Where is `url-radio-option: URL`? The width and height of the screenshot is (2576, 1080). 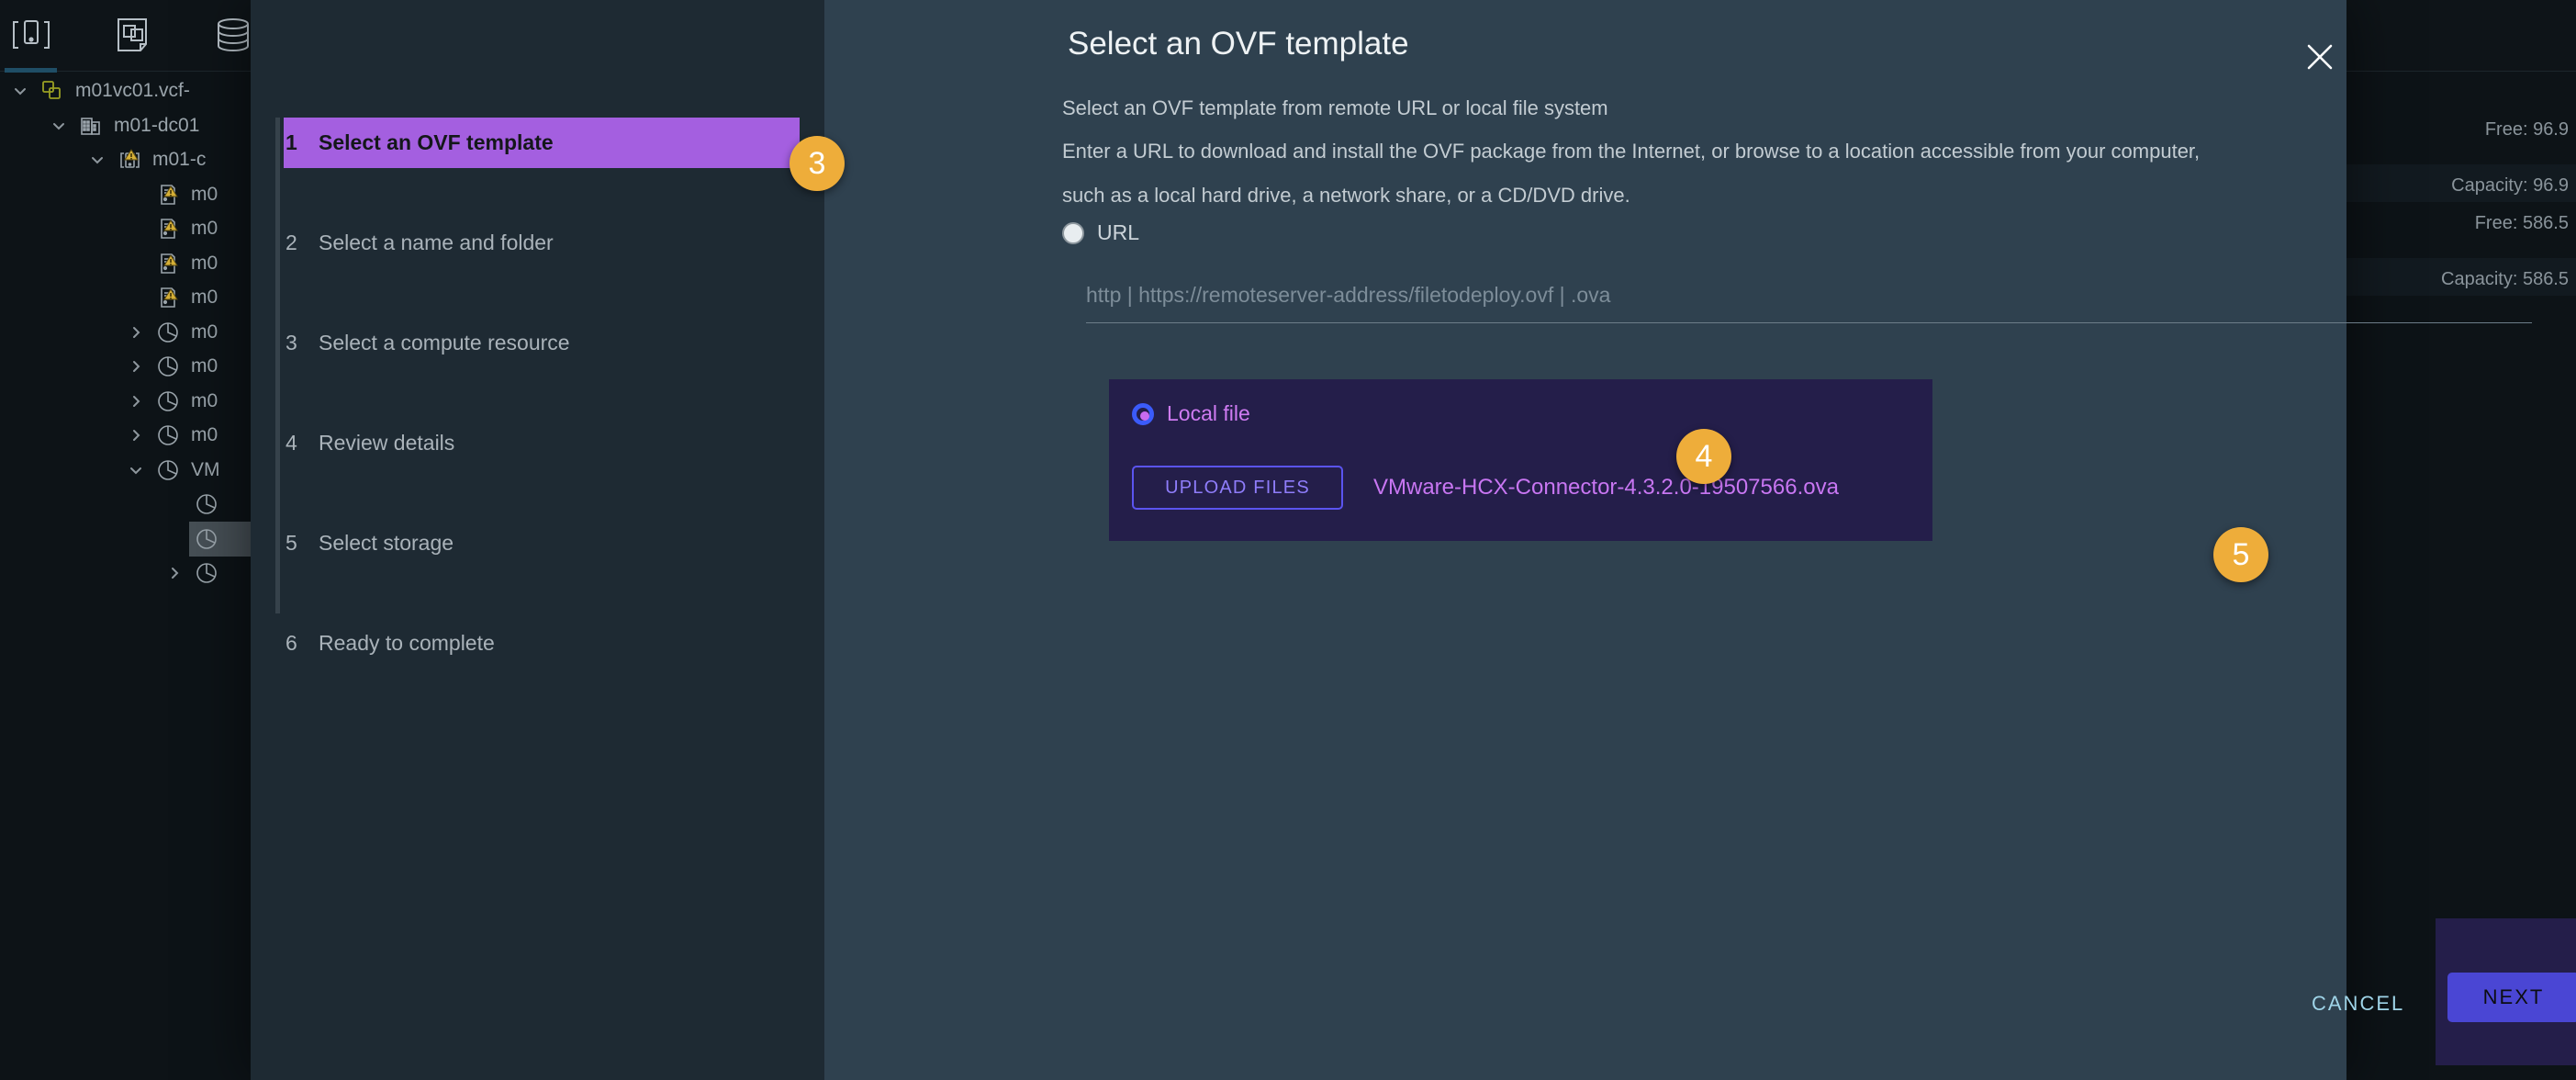 url-radio-option: URL is located at coordinates (1100, 232).